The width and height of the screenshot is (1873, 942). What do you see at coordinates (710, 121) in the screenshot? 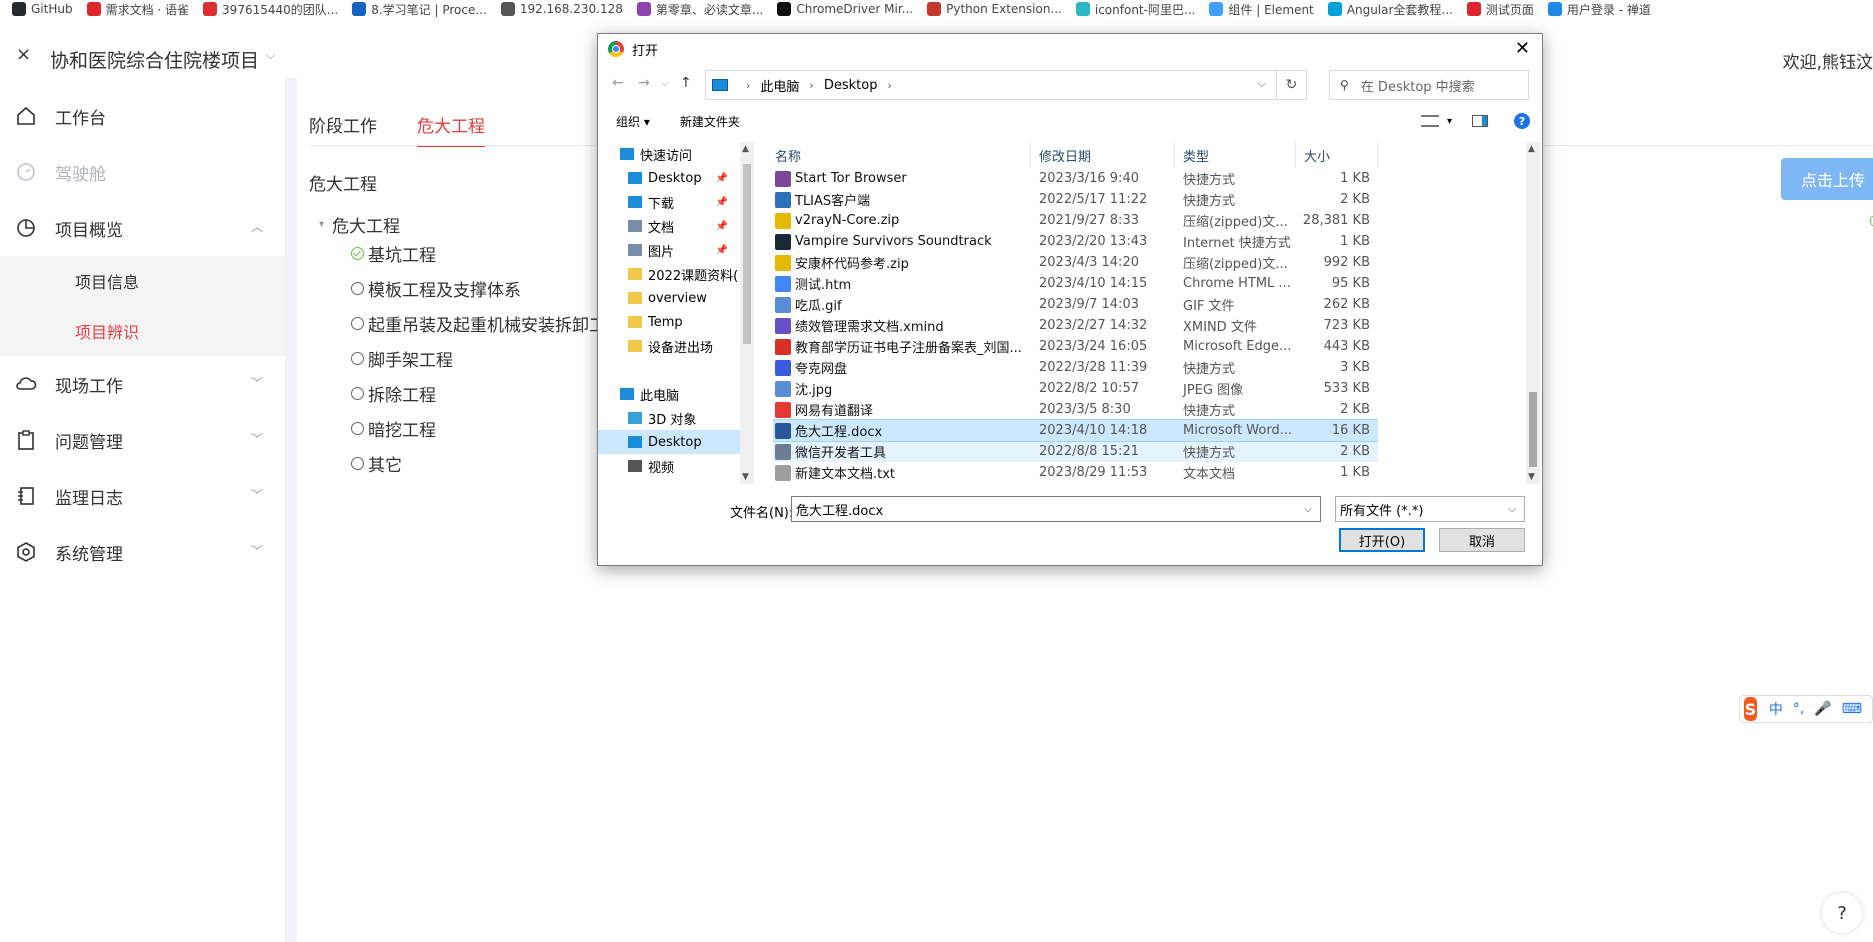
I see `new-folder-button: 新建文件夹` at bounding box center [710, 121].